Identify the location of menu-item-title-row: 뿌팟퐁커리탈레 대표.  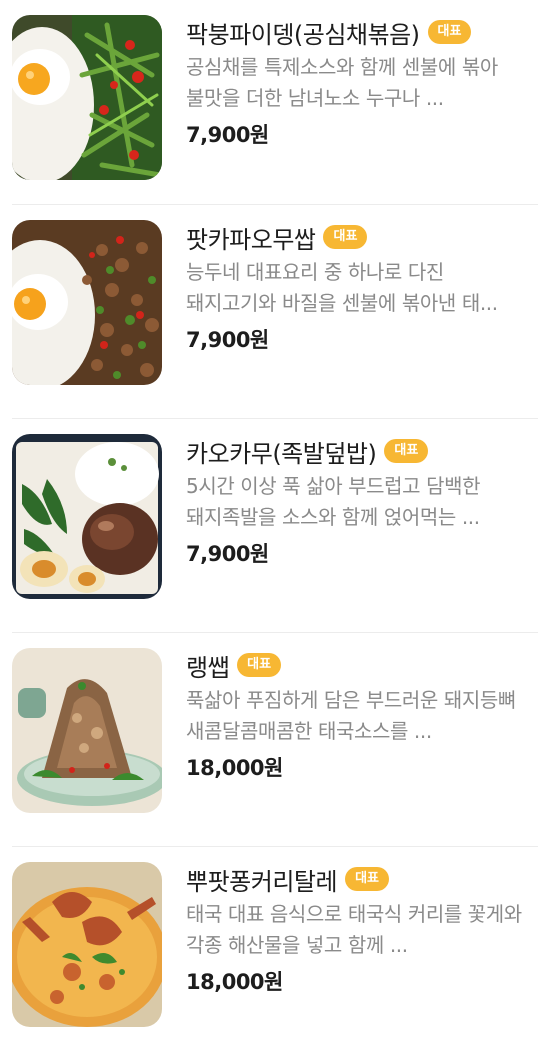
(362, 879).